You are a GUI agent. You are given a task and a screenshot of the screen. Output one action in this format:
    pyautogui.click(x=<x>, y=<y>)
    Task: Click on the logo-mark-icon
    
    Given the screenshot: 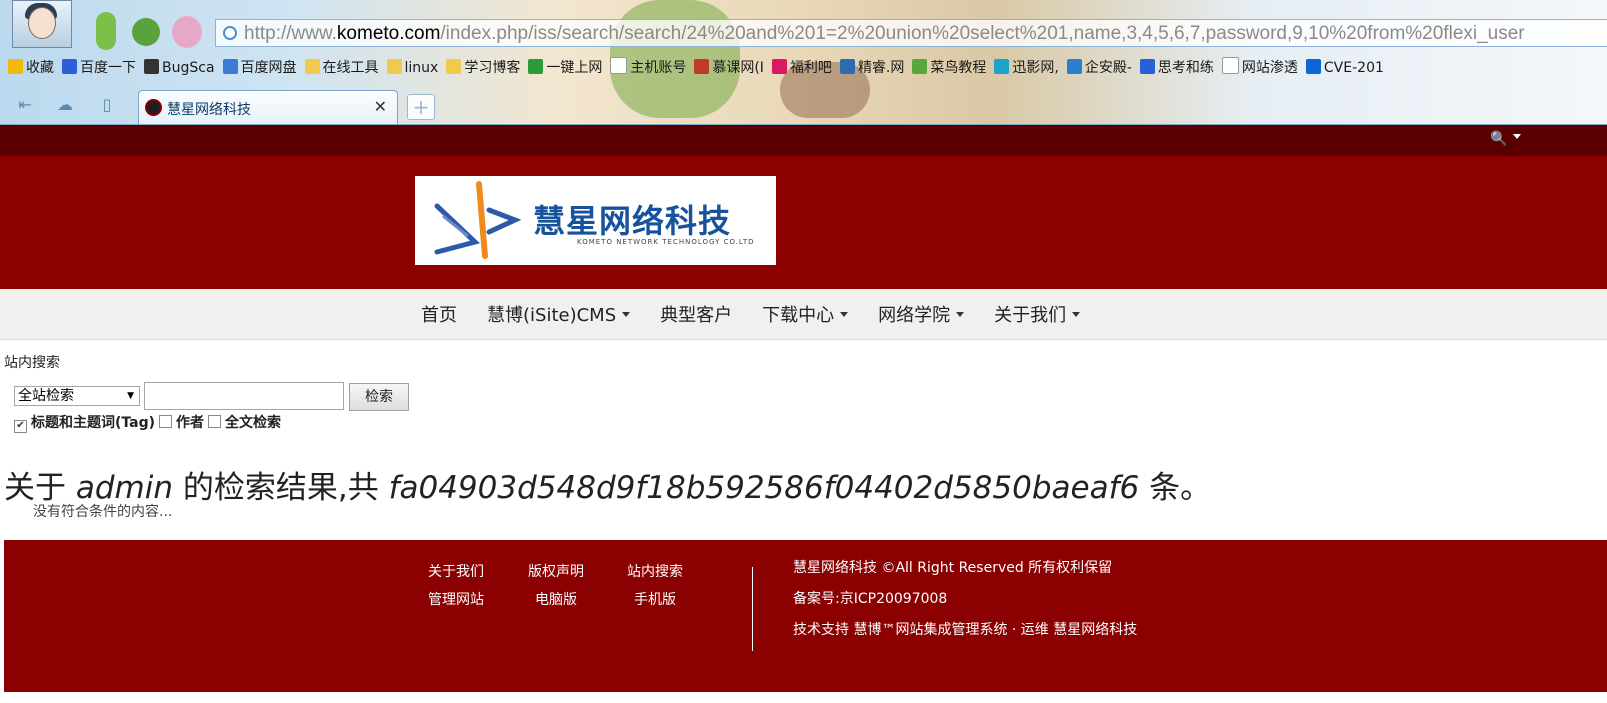 What is the action you would take?
    pyautogui.click(x=478, y=220)
    